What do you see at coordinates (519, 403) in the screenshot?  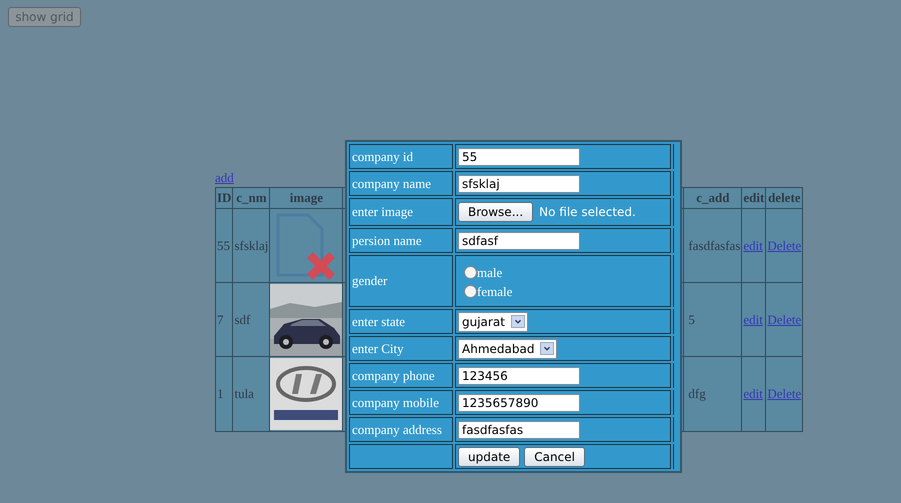 I see `text-field: 1235657890` at bounding box center [519, 403].